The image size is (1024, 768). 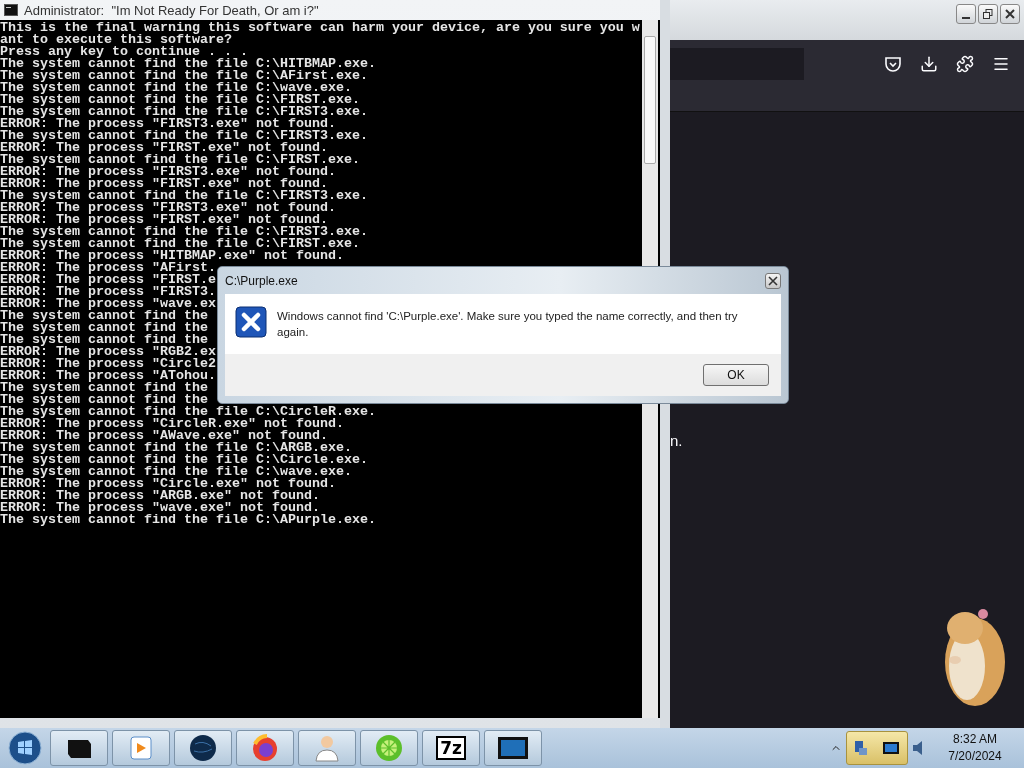 I want to click on console-line: ERROR: The process "wave.ex, so click(x=108, y=304).